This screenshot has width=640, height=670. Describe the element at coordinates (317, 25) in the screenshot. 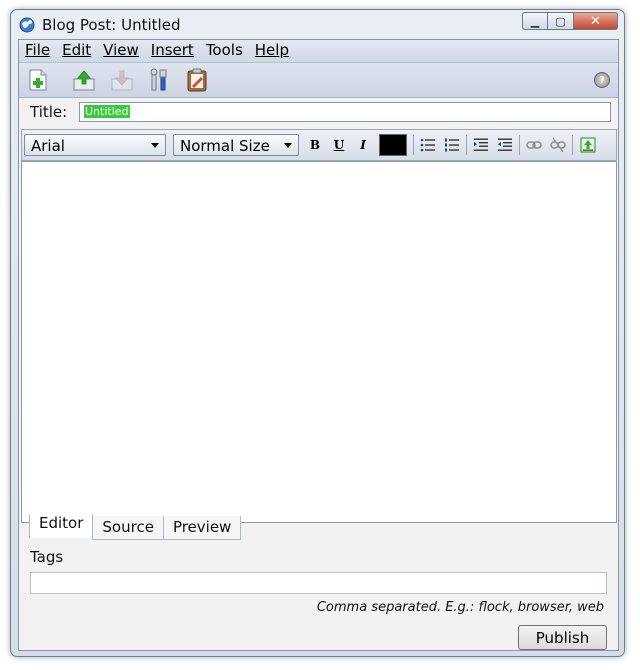

I see `title-bar: Blog Post: Untitled ▁ ▢ ✕` at that location.